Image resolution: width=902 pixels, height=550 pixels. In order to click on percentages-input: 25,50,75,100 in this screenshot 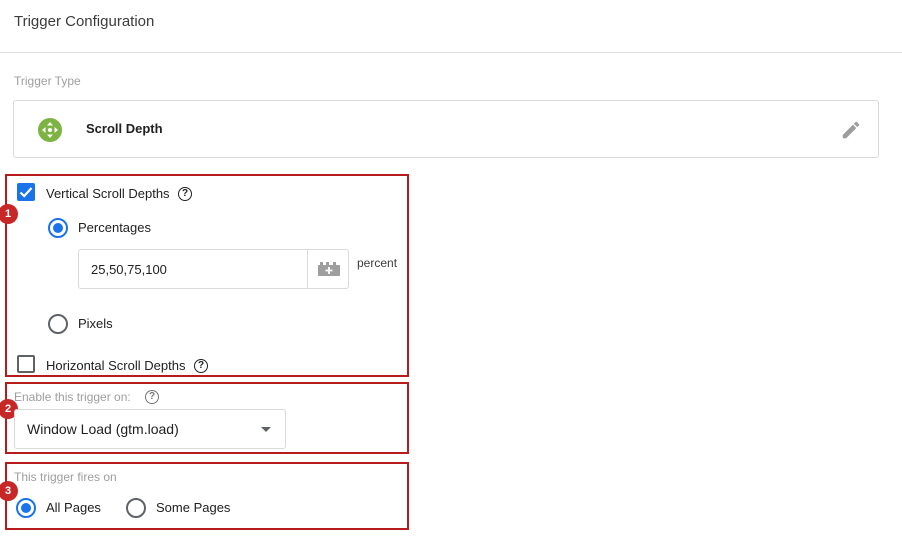, I will do `click(213, 269)`.